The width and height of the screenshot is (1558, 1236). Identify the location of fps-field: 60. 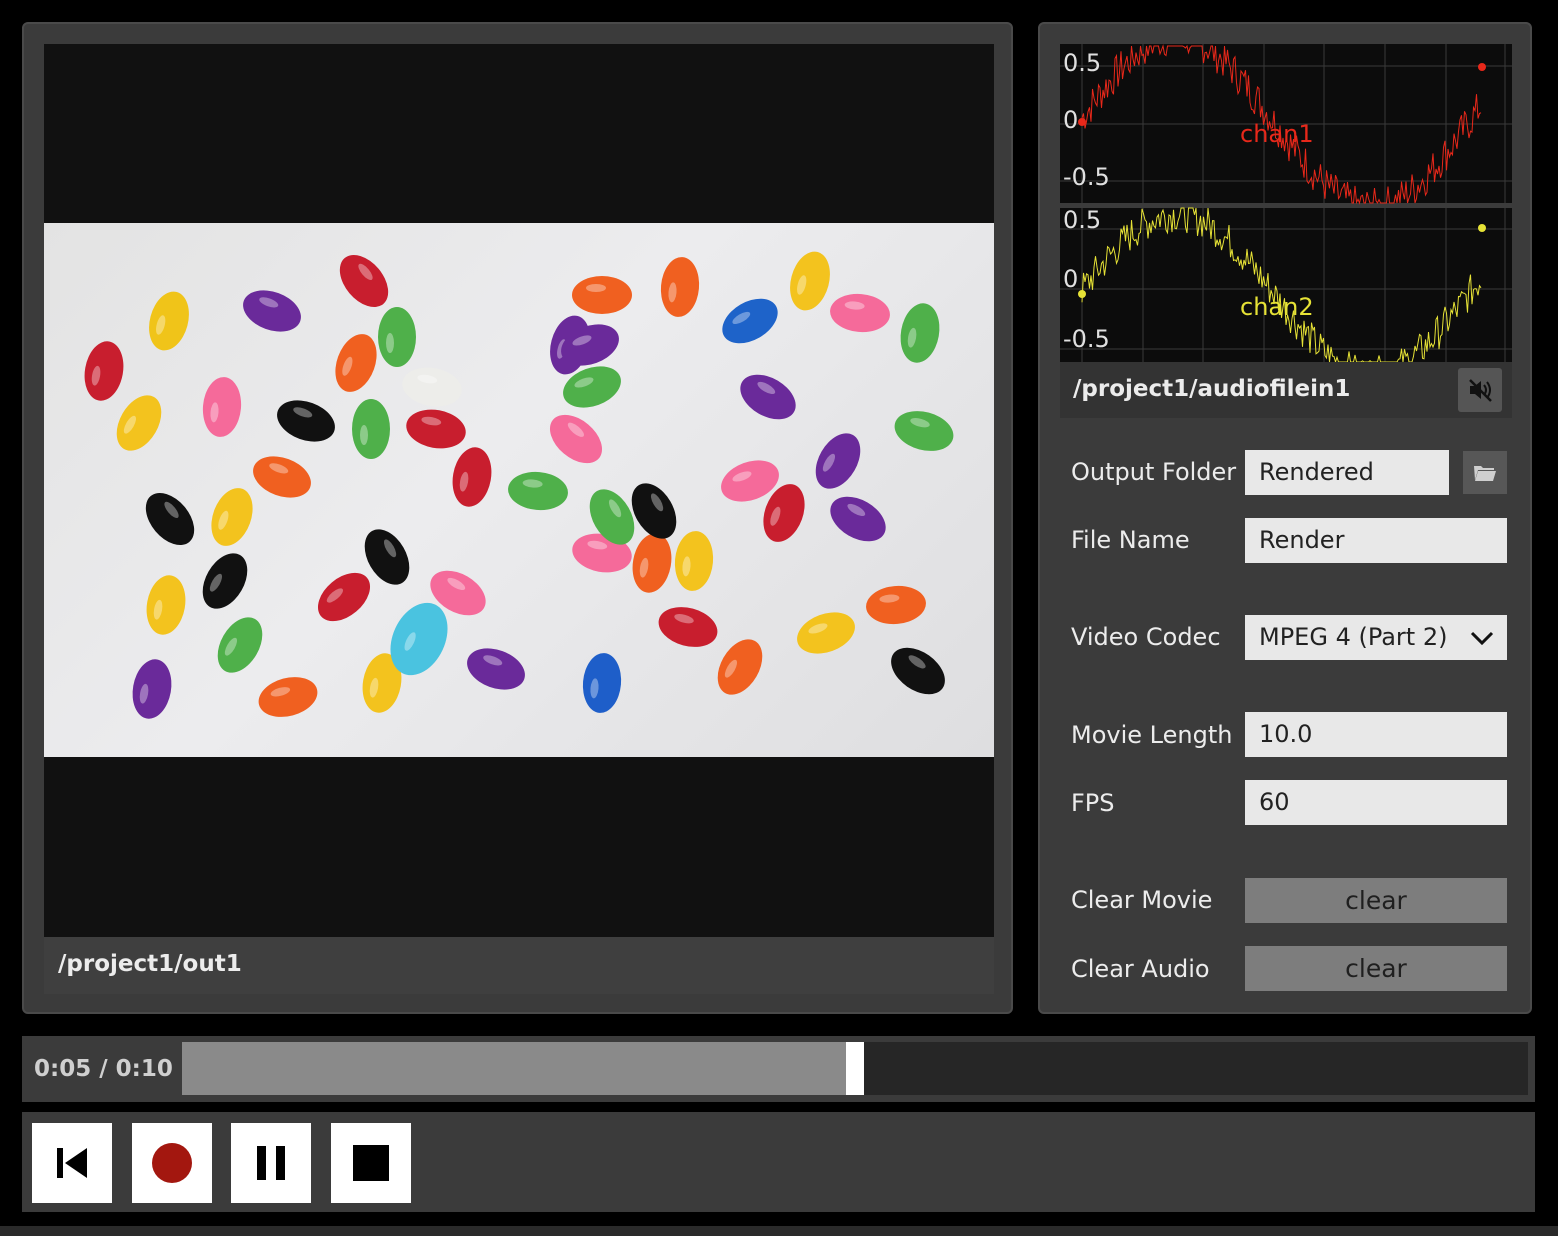
(1376, 802).